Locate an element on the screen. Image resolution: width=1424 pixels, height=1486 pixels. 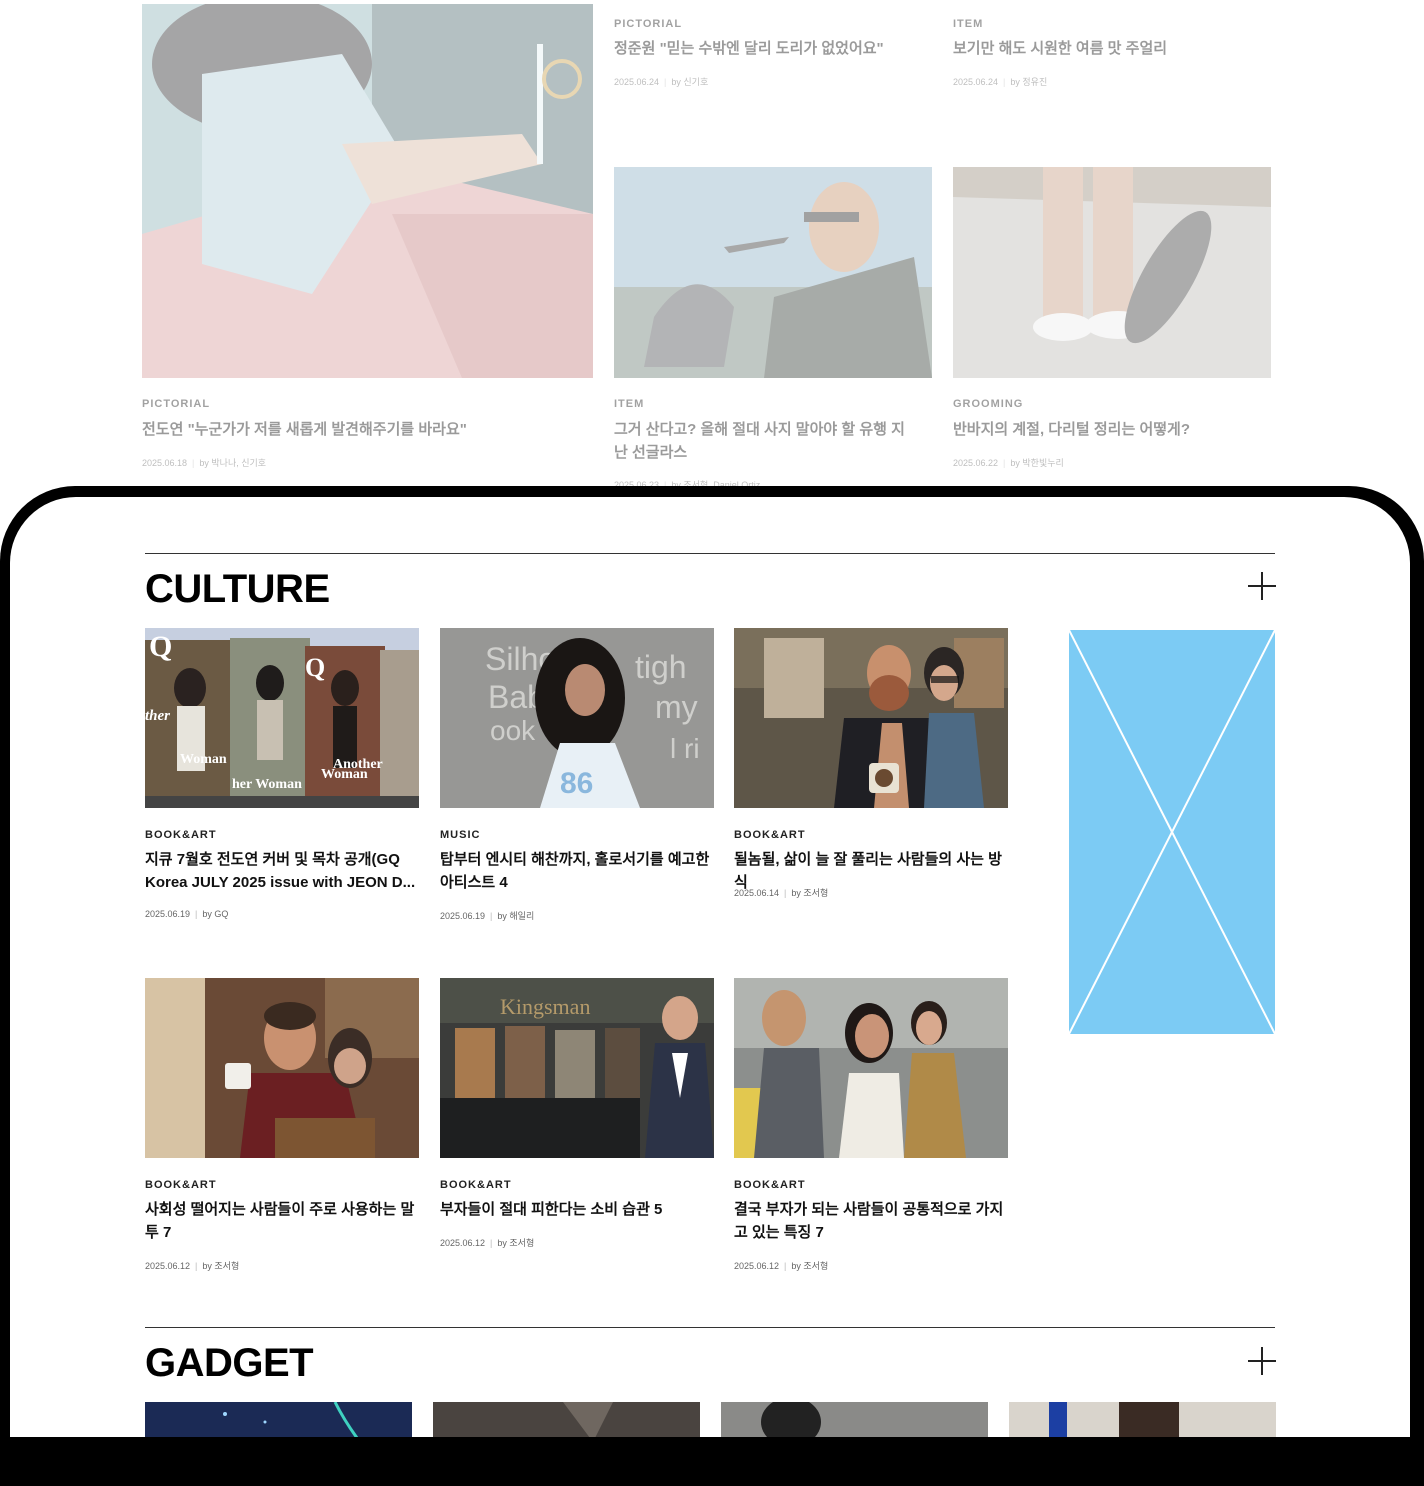
article-image-large is located at coordinates (367, 191).